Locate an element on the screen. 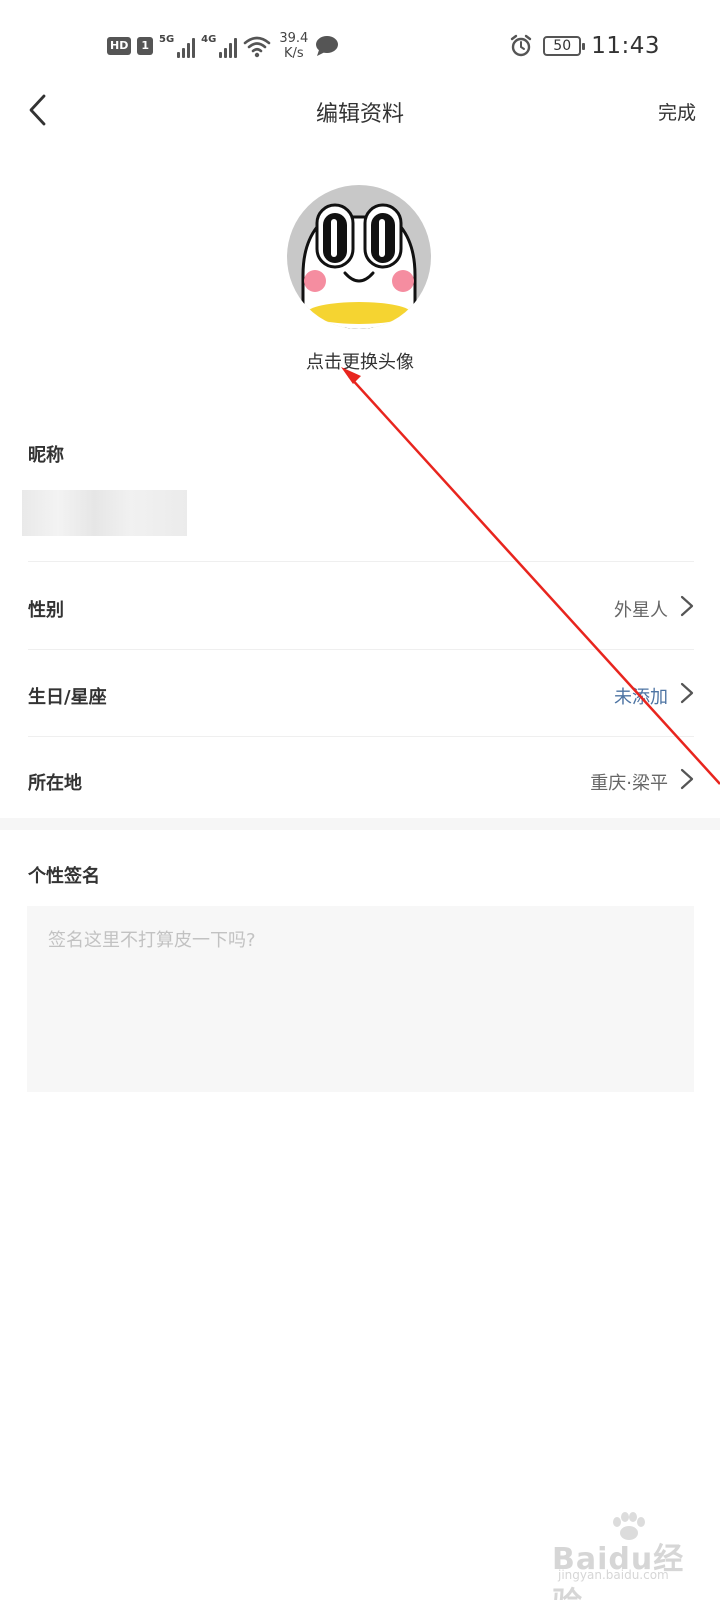 The height and width of the screenshot is (1600, 720). avatar is located at coordinates (359, 257).